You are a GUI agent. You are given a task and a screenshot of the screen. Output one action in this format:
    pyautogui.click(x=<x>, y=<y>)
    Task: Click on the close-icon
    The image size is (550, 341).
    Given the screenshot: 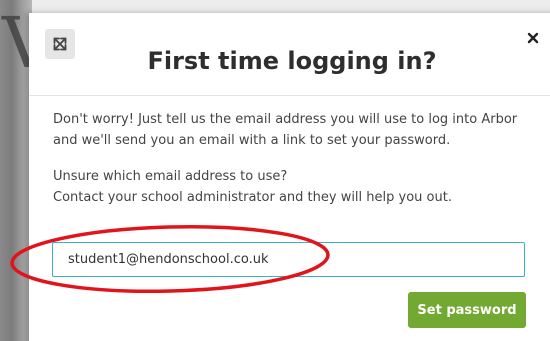 What is the action you would take?
    pyautogui.click(x=533, y=38)
    